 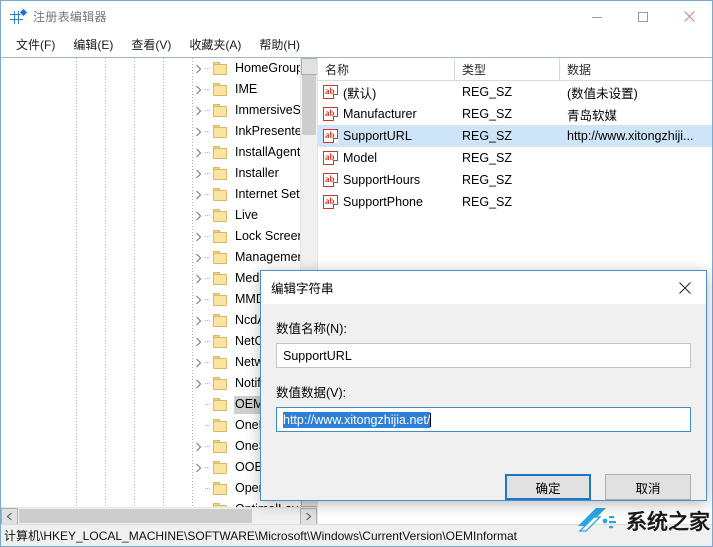 What do you see at coordinates (309, 66) in the screenshot?
I see `tree-scroll-up-button` at bounding box center [309, 66].